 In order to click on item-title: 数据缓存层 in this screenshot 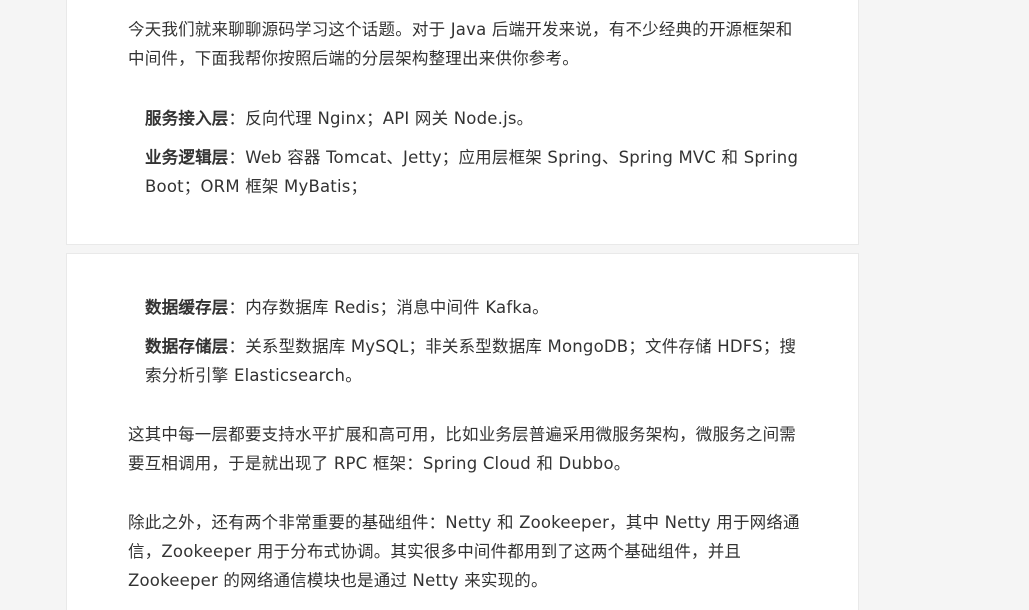, I will do `click(187, 307)`.